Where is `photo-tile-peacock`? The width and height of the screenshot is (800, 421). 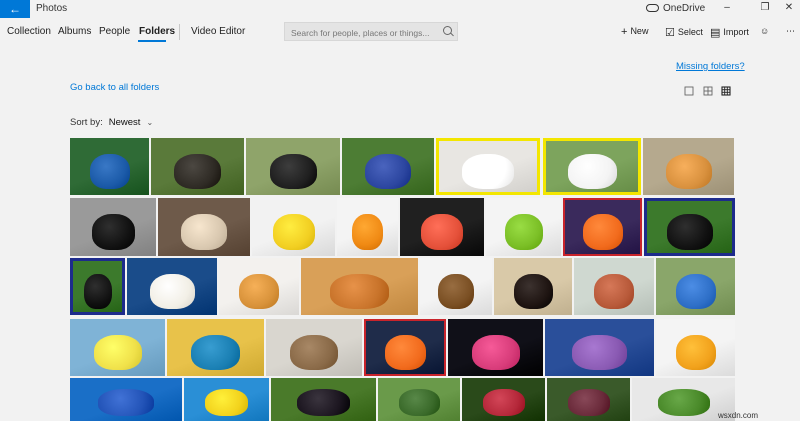 photo-tile-peacock is located at coordinates (109, 166).